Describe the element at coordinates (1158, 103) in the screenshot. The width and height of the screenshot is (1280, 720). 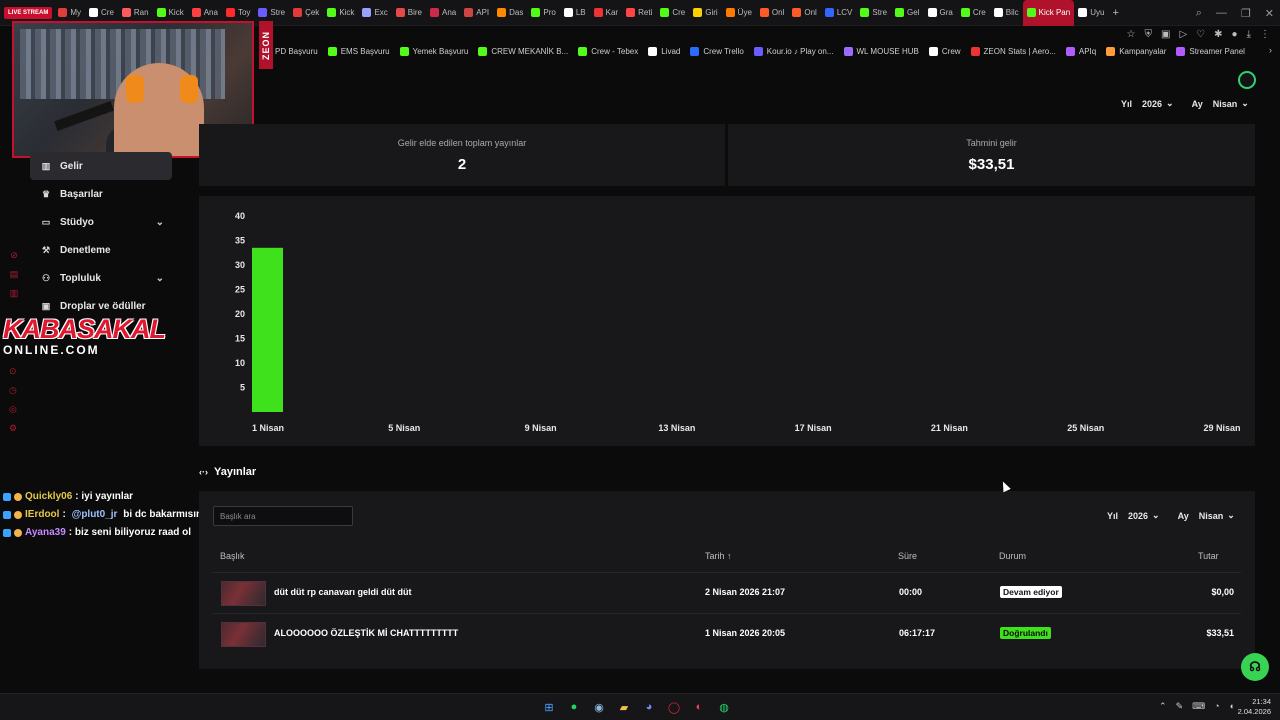
I see `year-dropdown: 2026 ⌄` at that location.